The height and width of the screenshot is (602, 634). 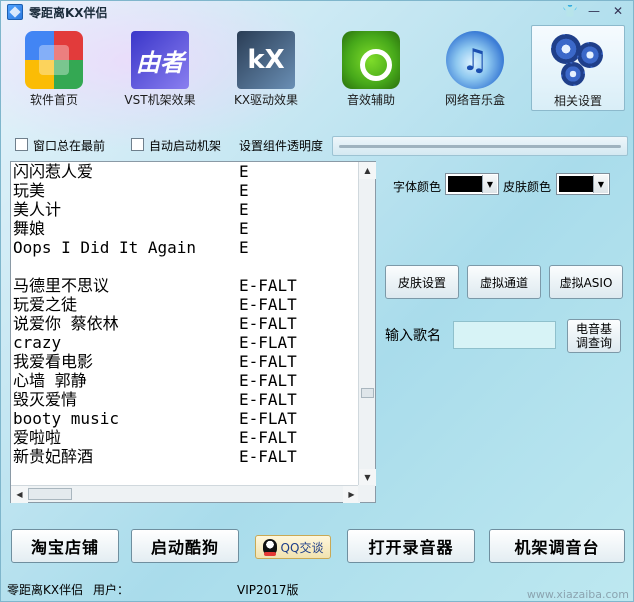 I want to click on auto-start-rack-label: 自动启动机架, so click(x=185, y=146).